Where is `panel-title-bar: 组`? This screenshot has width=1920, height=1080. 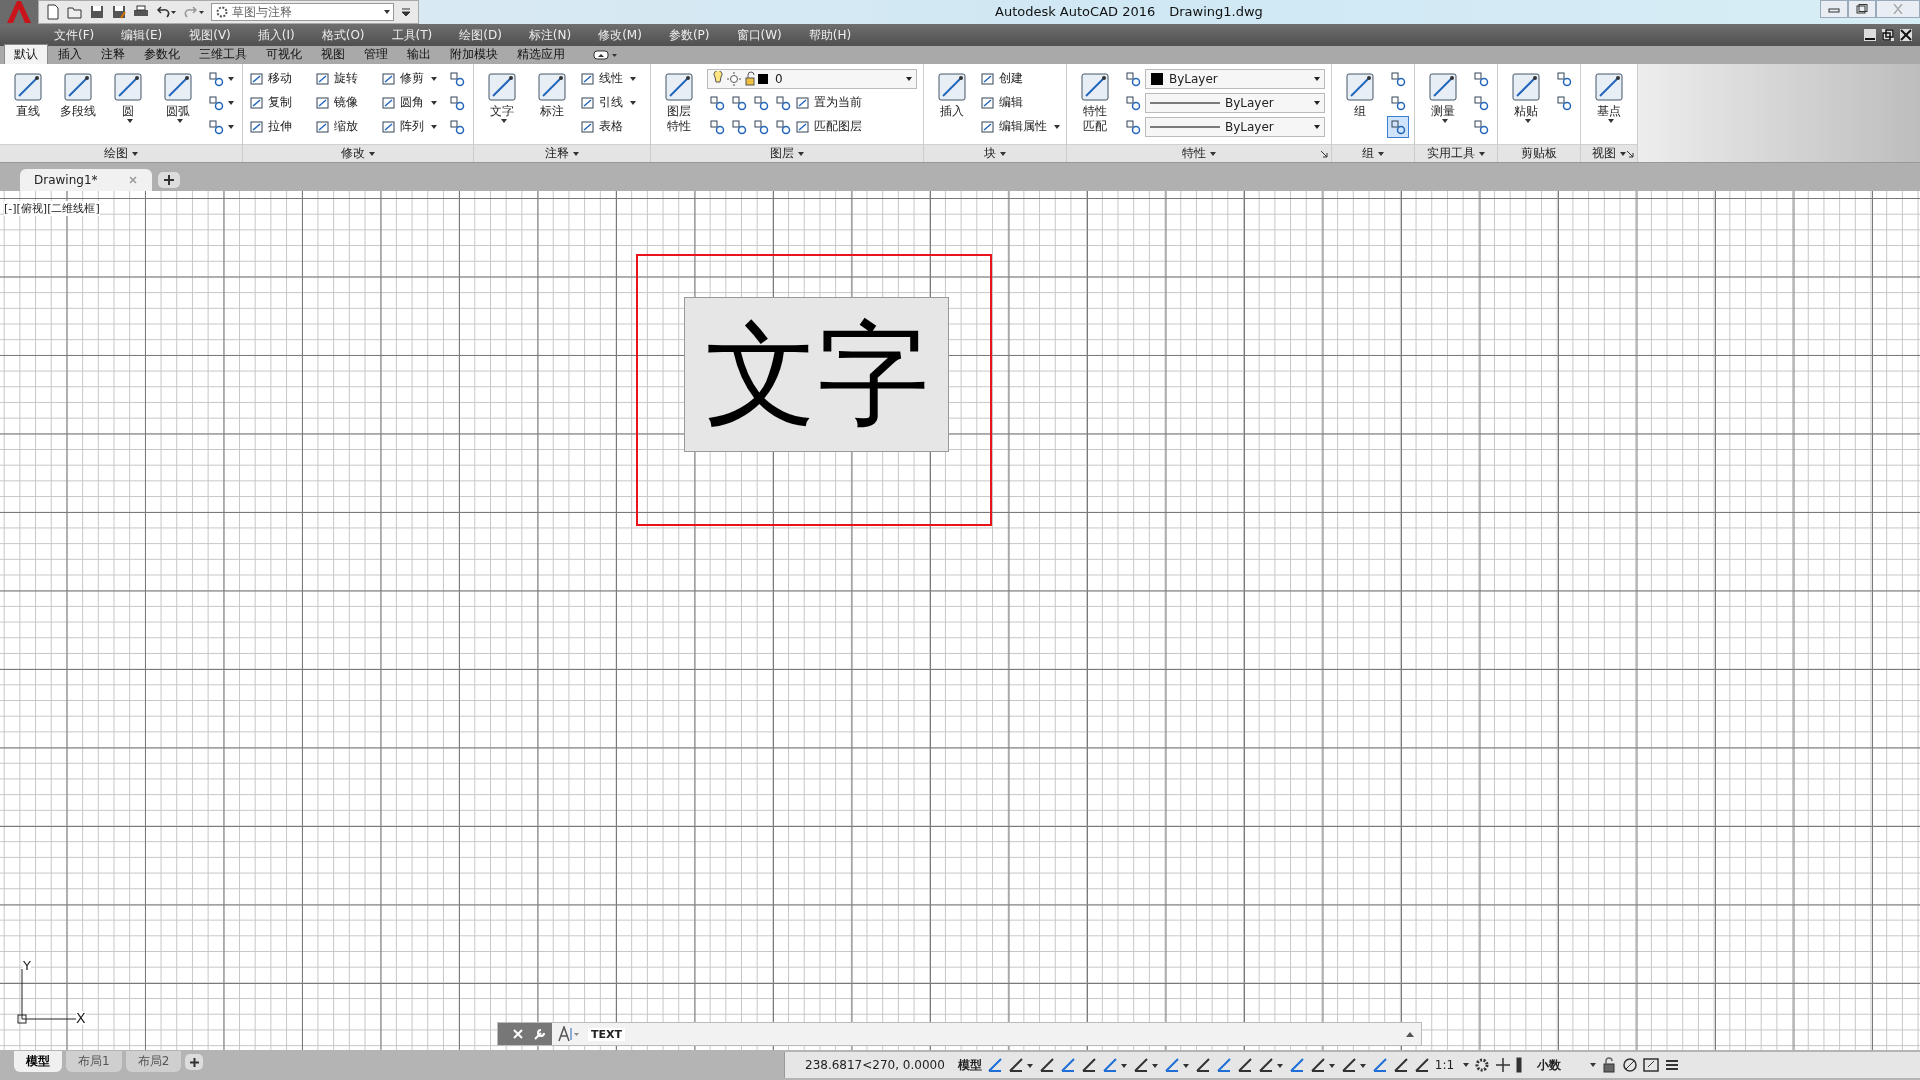
panel-title-bar: 组 is located at coordinates (1373, 153).